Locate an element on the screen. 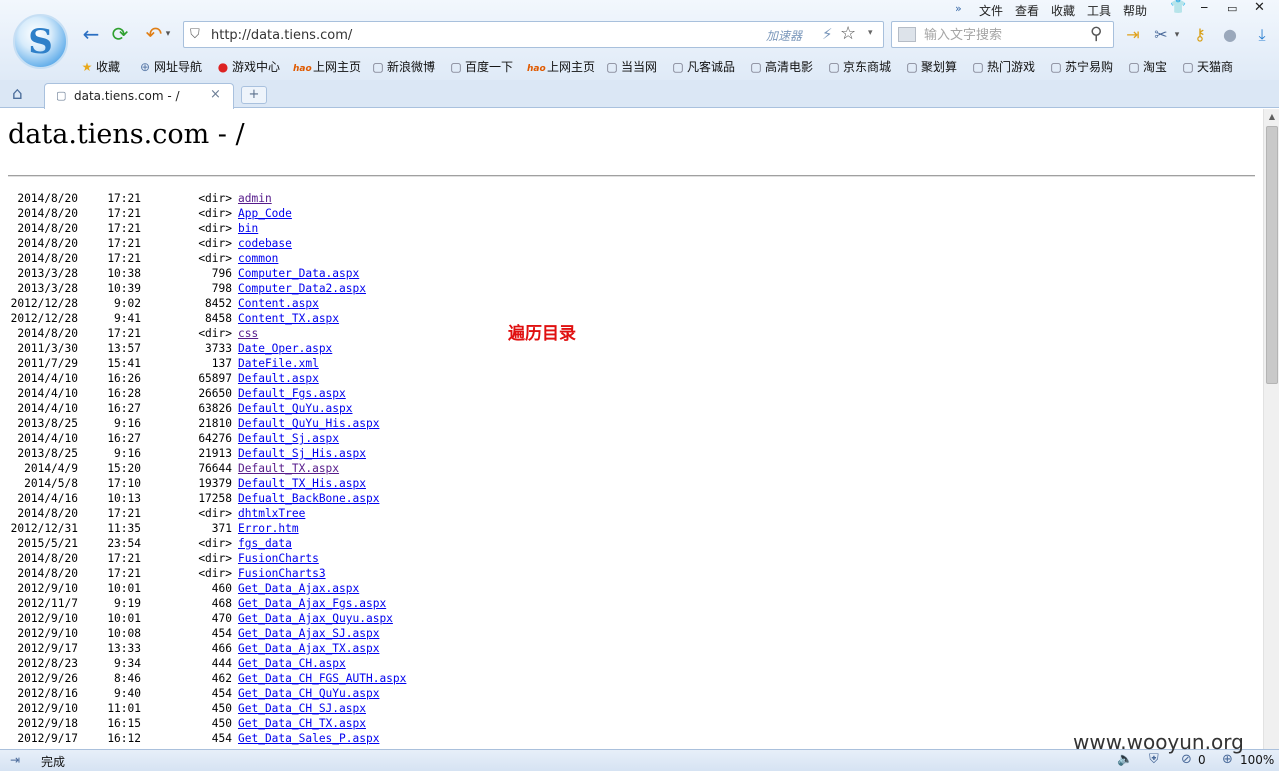 Image resolution: width=1279 pixels, height=771 pixels. skin-icon: 👕 is located at coordinates (1178, 7).